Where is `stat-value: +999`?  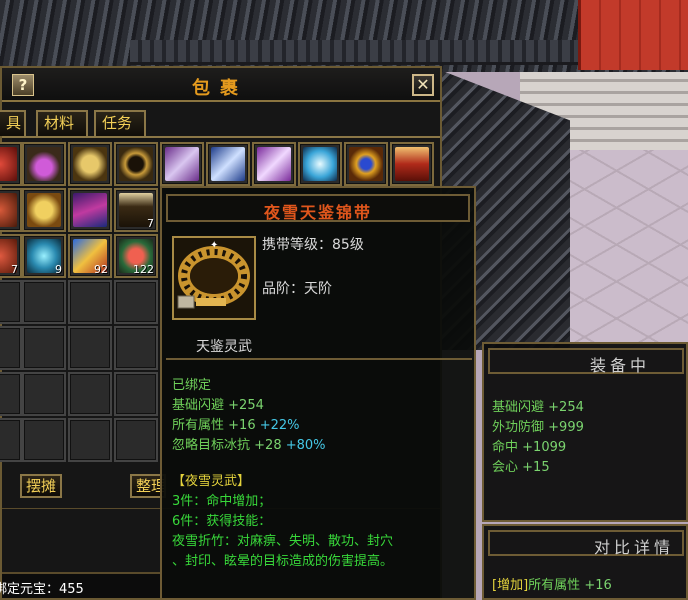 stat-value: +999 is located at coordinates (566, 427).